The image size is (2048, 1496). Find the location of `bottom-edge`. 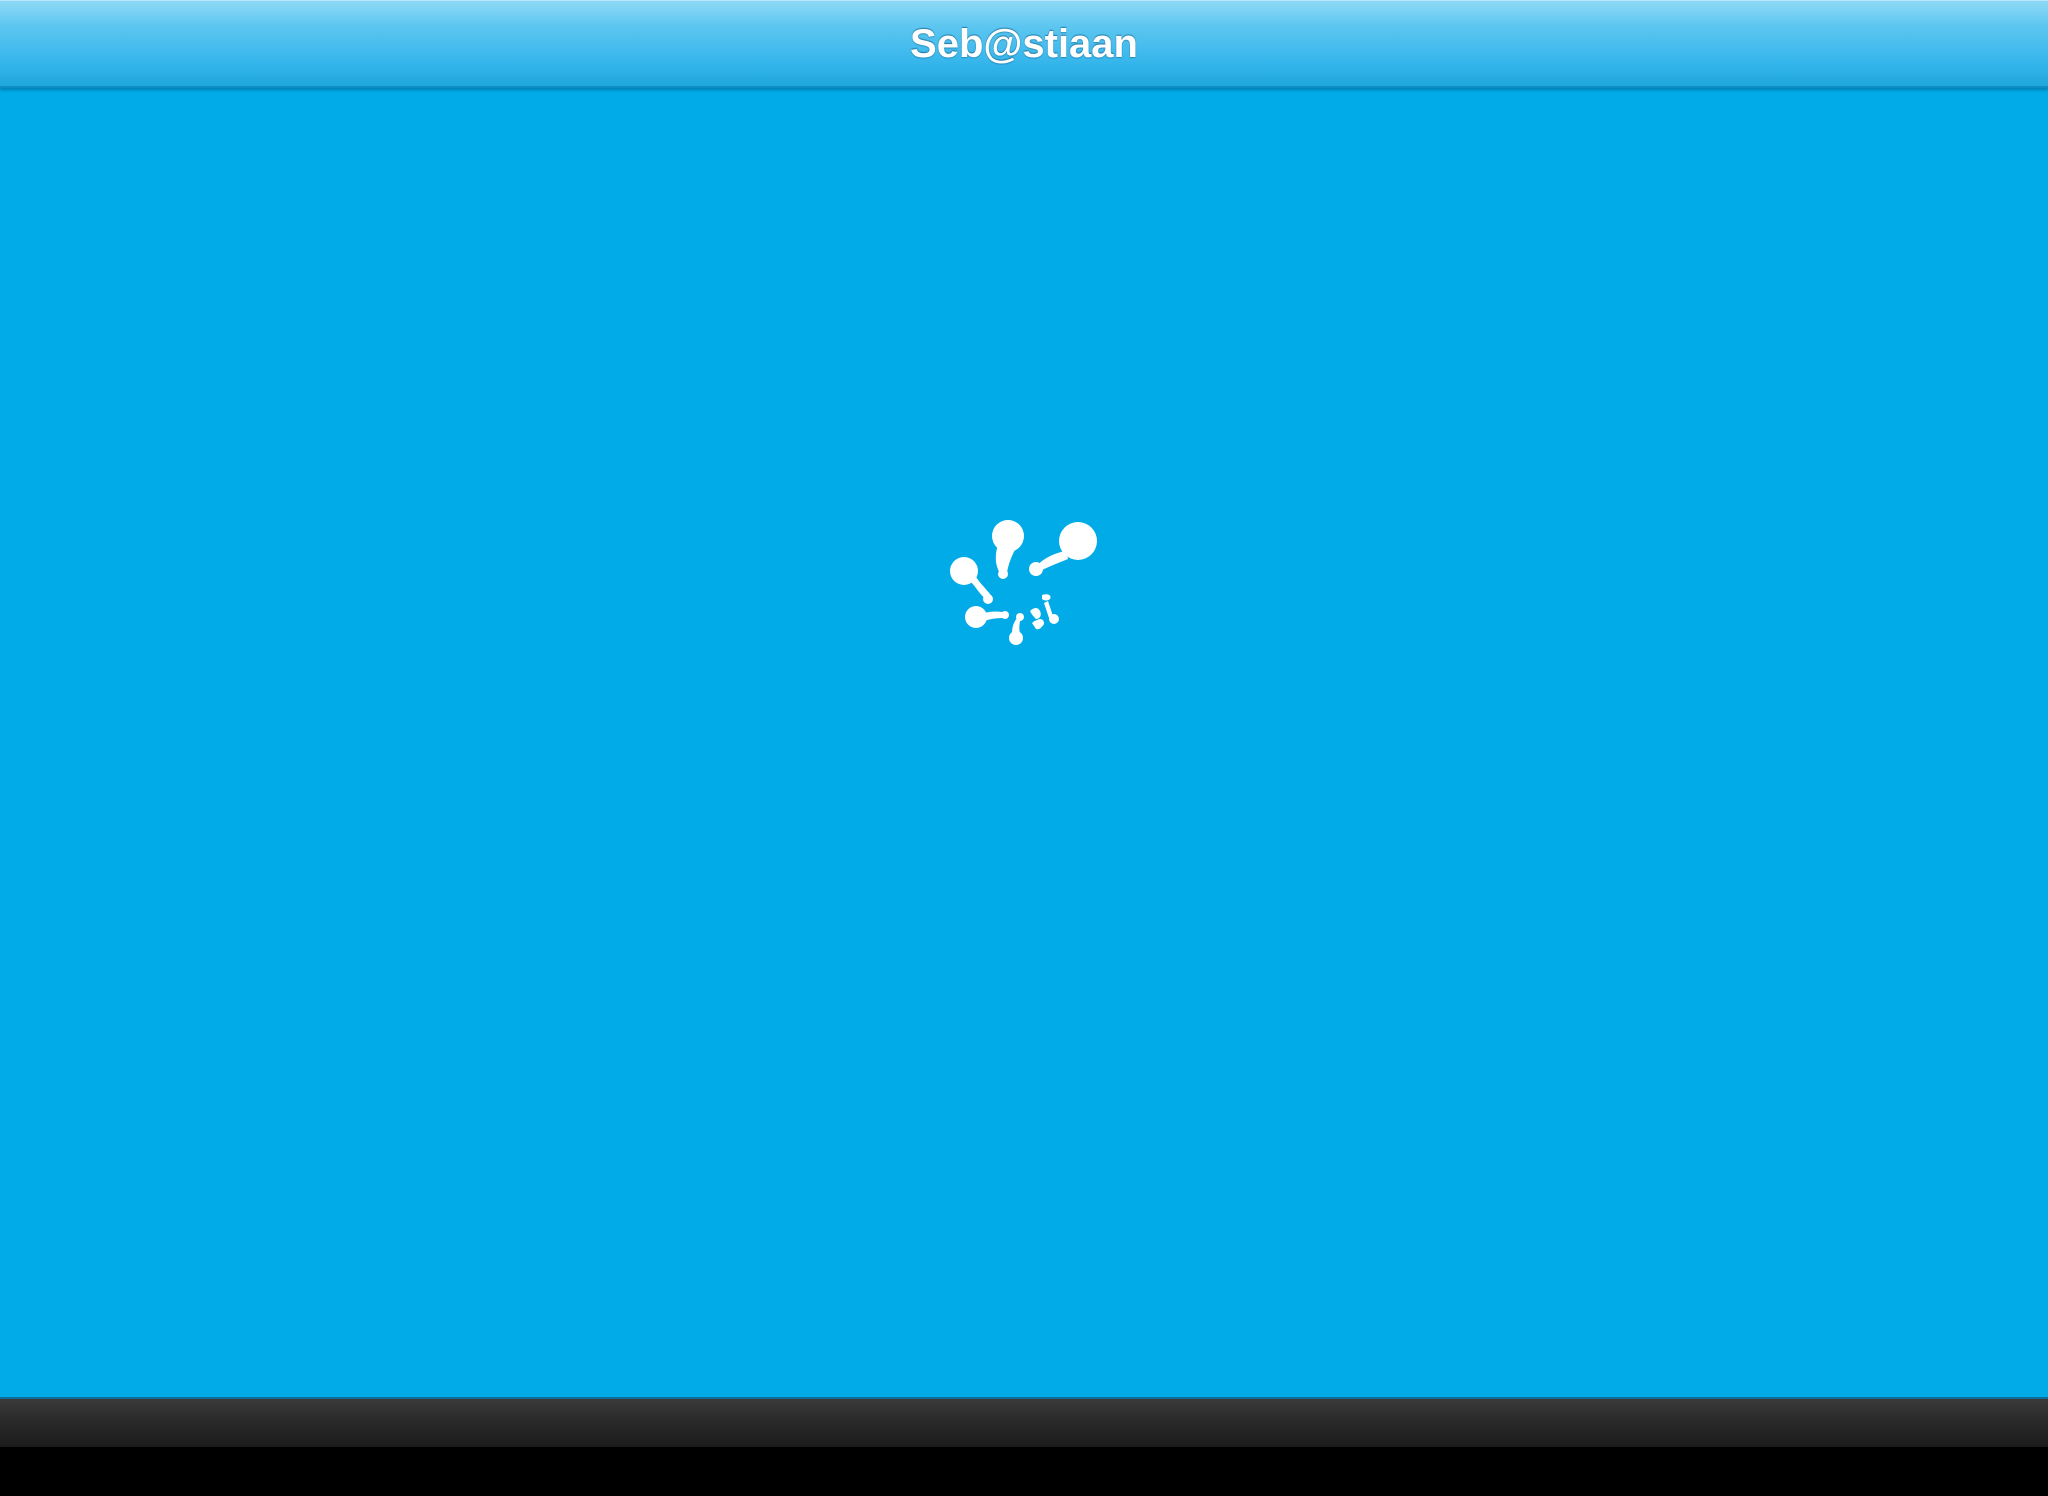

bottom-edge is located at coordinates (1024, 1471).